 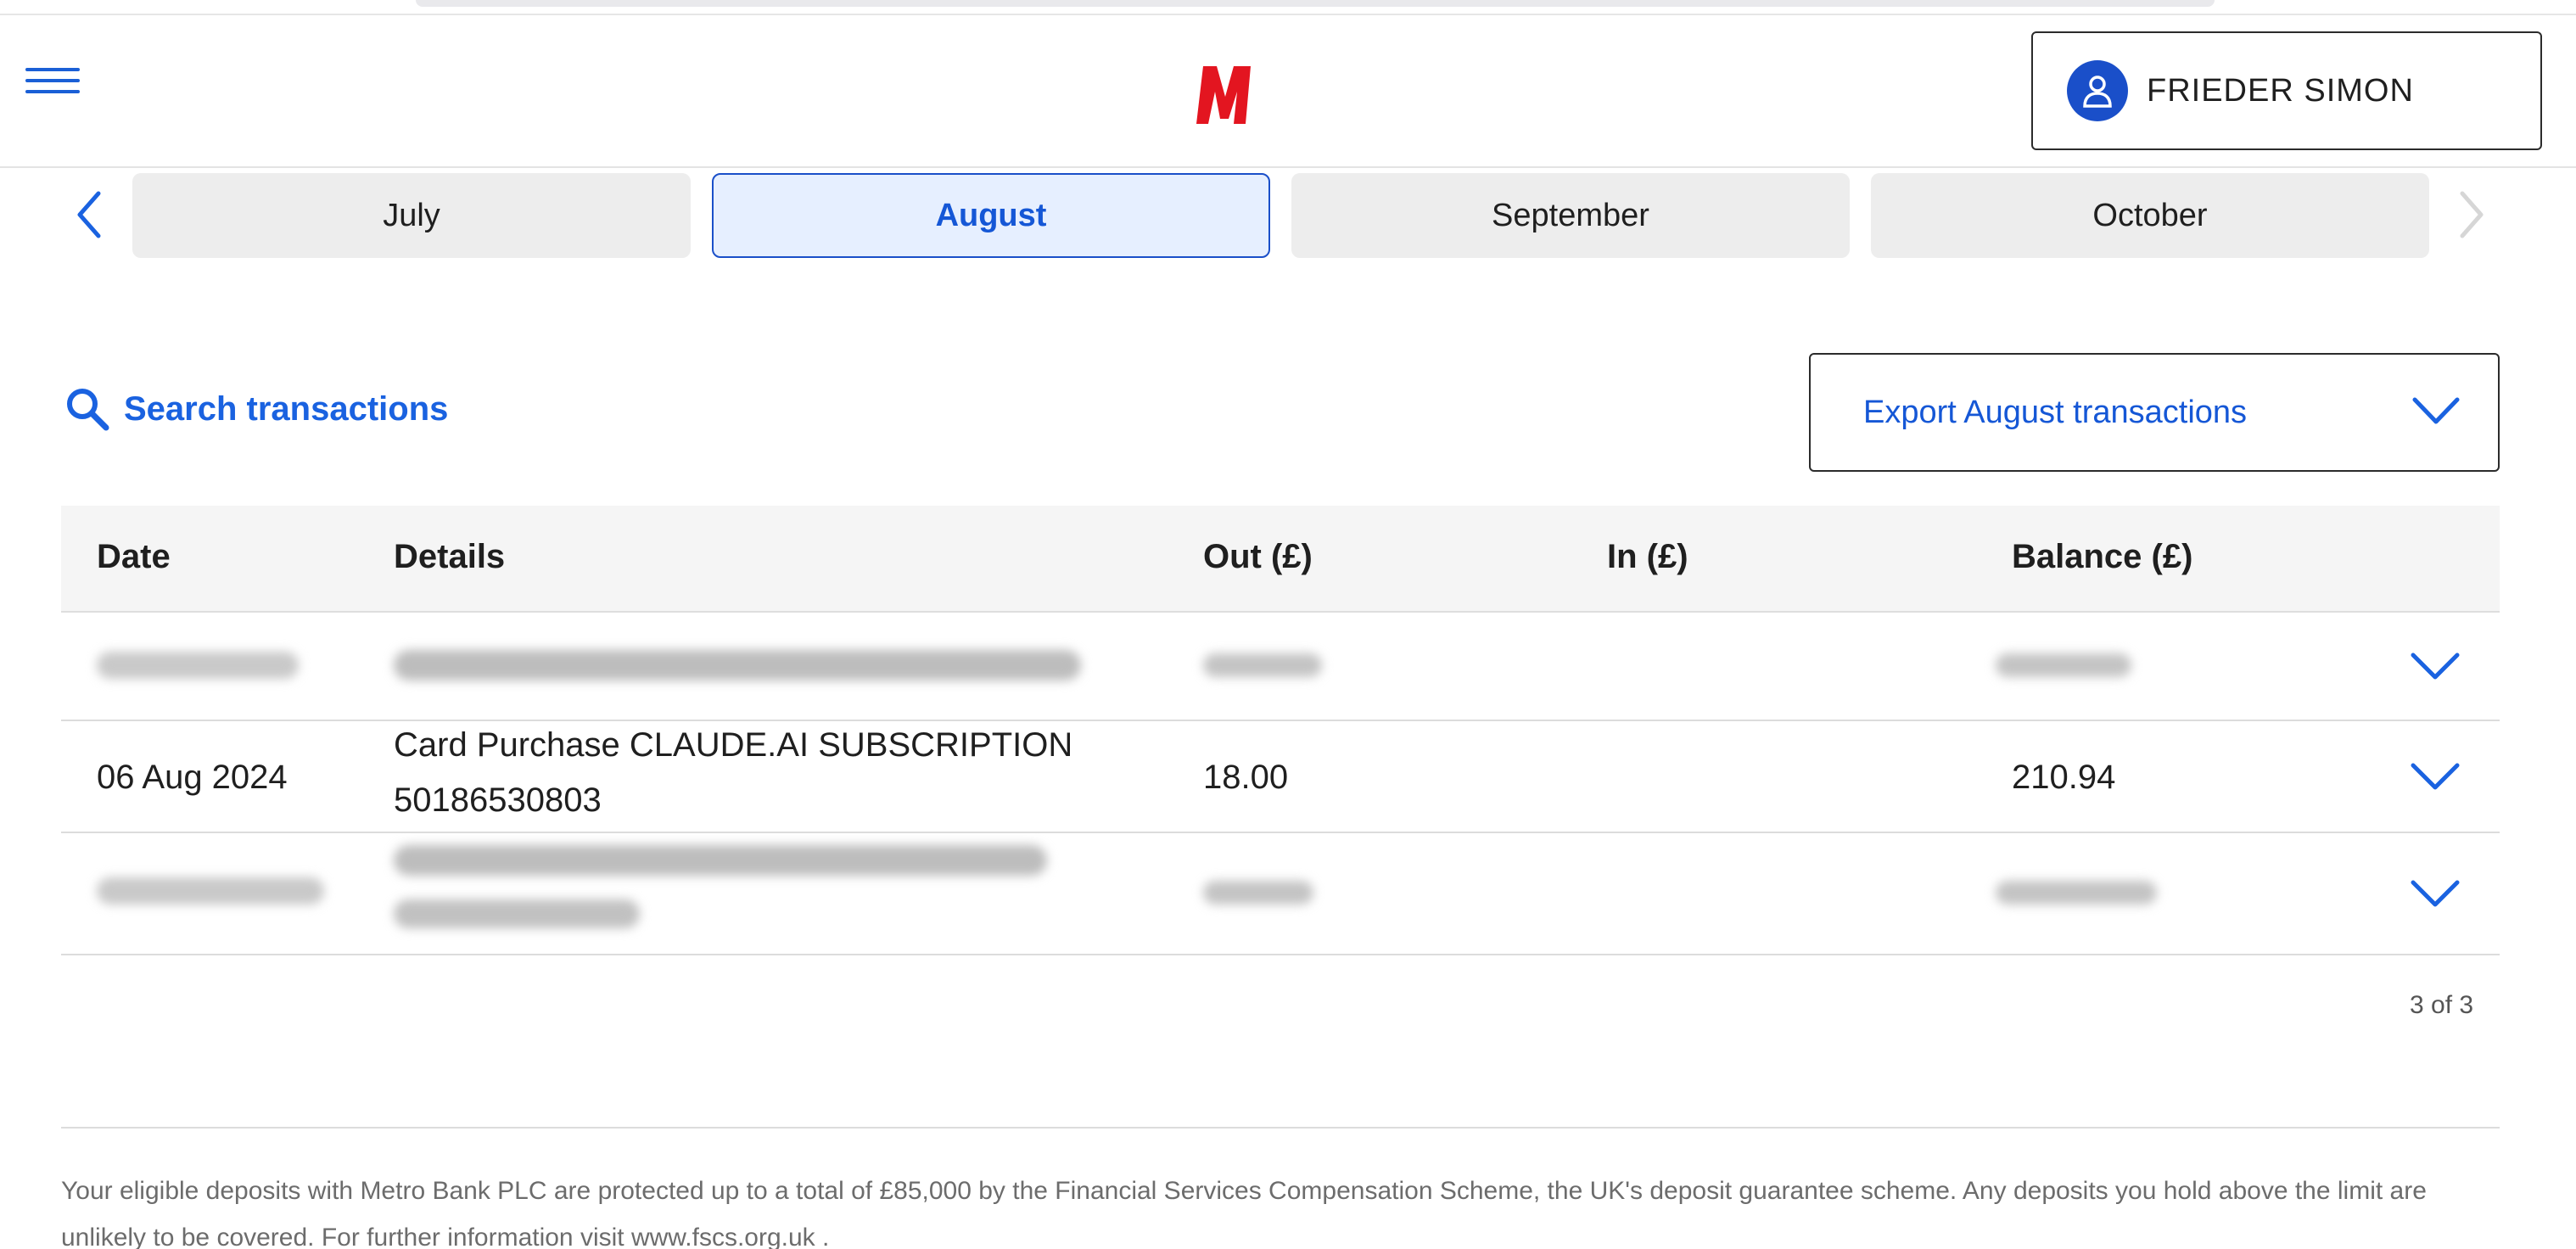 What do you see at coordinates (1571, 215) in the screenshot?
I see `month-tab-september: September` at bounding box center [1571, 215].